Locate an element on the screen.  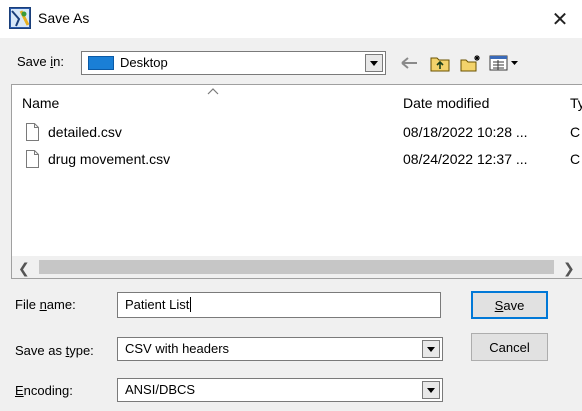
file-name: drug movement.csv is located at coordinates (109, 159).